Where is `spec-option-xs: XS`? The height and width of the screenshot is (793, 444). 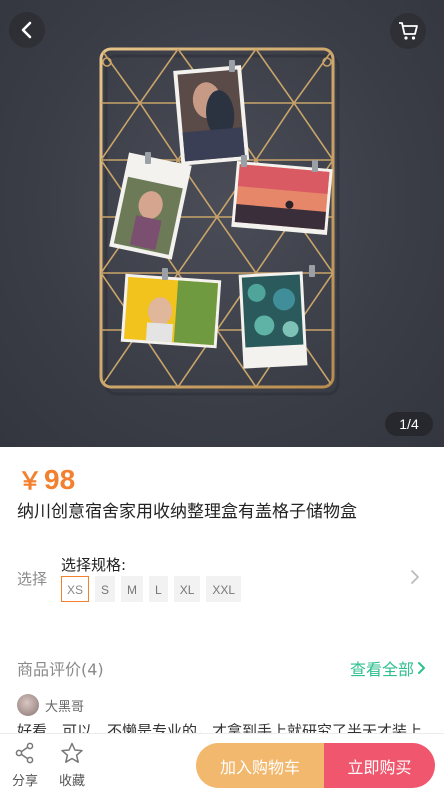
spec-option-xs: XS is located at coordinates (75, 589).